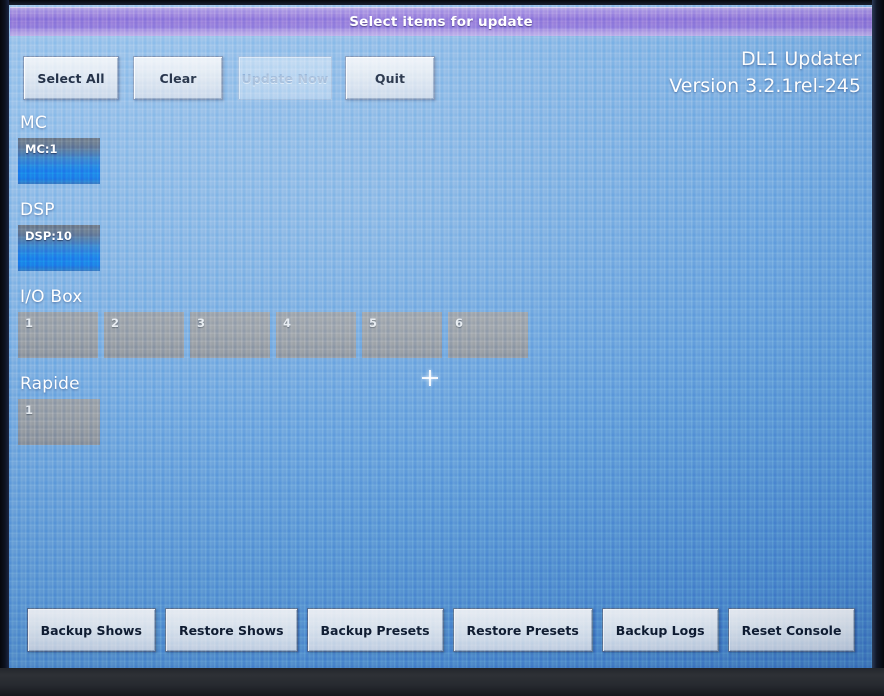 The image size is (884, 696). What do you see at coordinates (878, 339) in the screenshot?
I see `bezel-right` at bounding box center [878, 339].